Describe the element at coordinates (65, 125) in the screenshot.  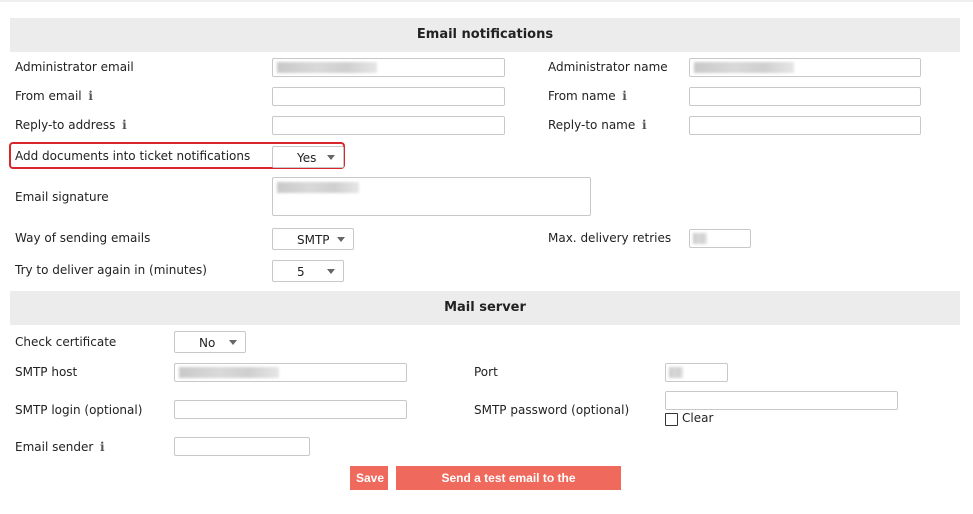
I see `reply-to-address-label-text: Reply-to address` at that location.